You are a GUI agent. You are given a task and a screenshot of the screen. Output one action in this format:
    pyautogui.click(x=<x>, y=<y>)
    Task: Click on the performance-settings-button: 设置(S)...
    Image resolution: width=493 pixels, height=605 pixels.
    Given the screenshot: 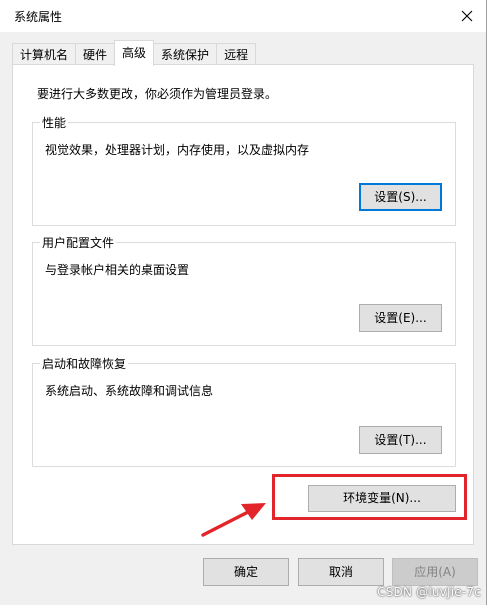 What is the action you would take?
    pyautogui.click(x=400, y=197)
    